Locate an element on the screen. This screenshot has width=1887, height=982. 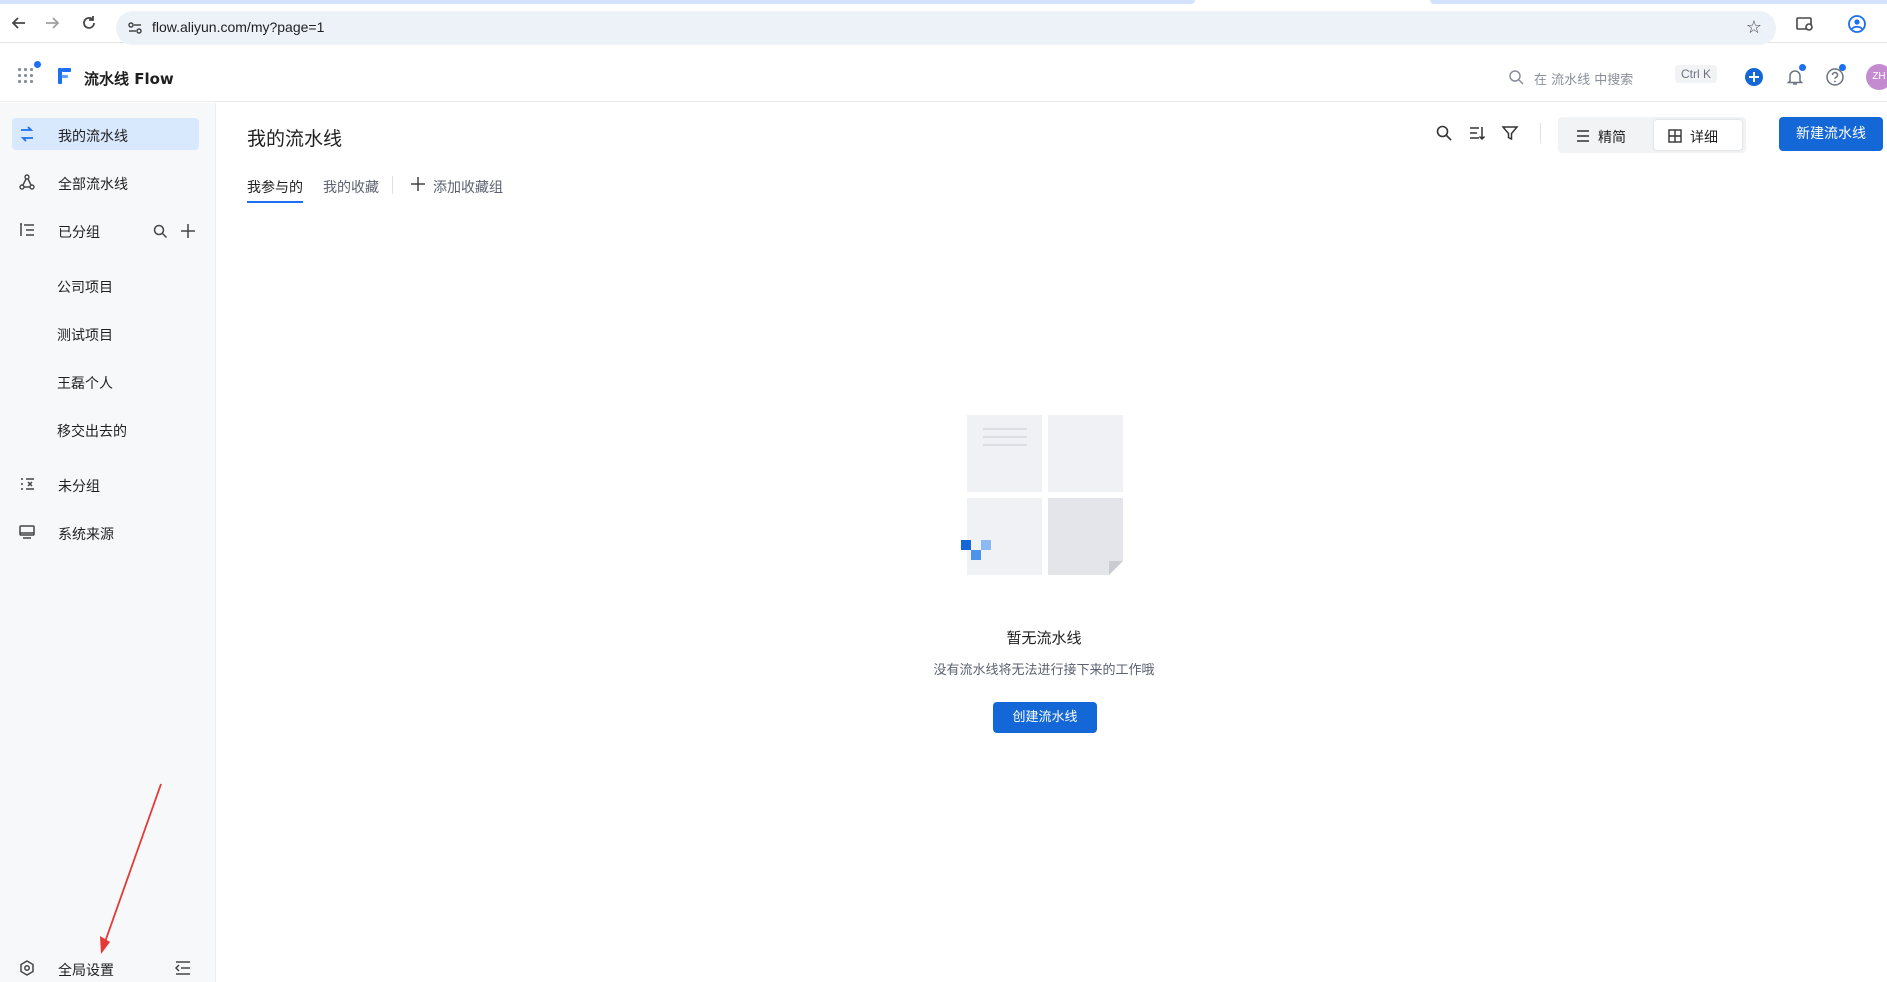
url-text: flow.aliyun.com/my?page=1 is located at coordinates (238, 27).